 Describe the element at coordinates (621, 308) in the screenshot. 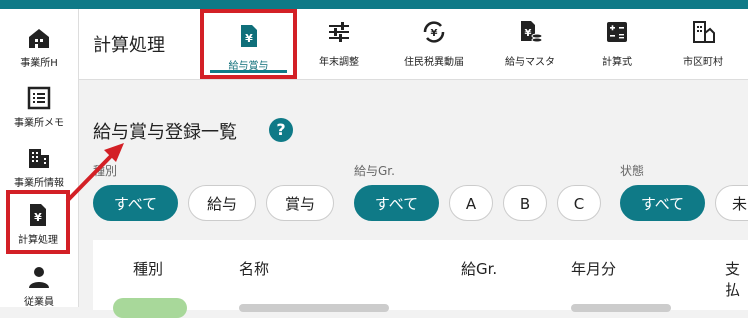

I see `table-row-date-placeholder` at that location.